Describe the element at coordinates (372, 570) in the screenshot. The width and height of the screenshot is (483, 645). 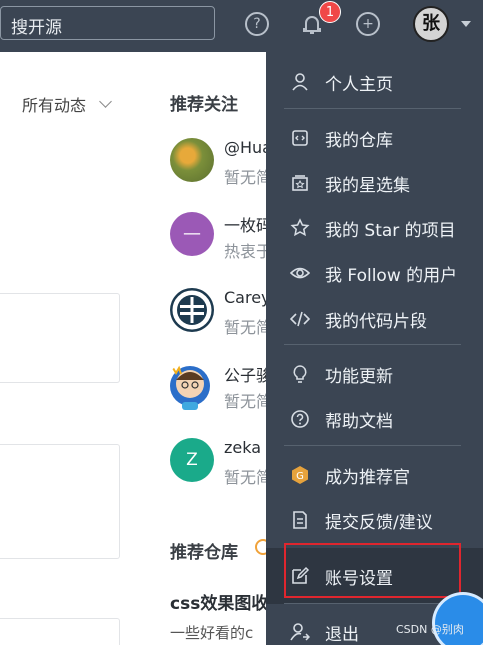
I see `highlight-box` at that location.